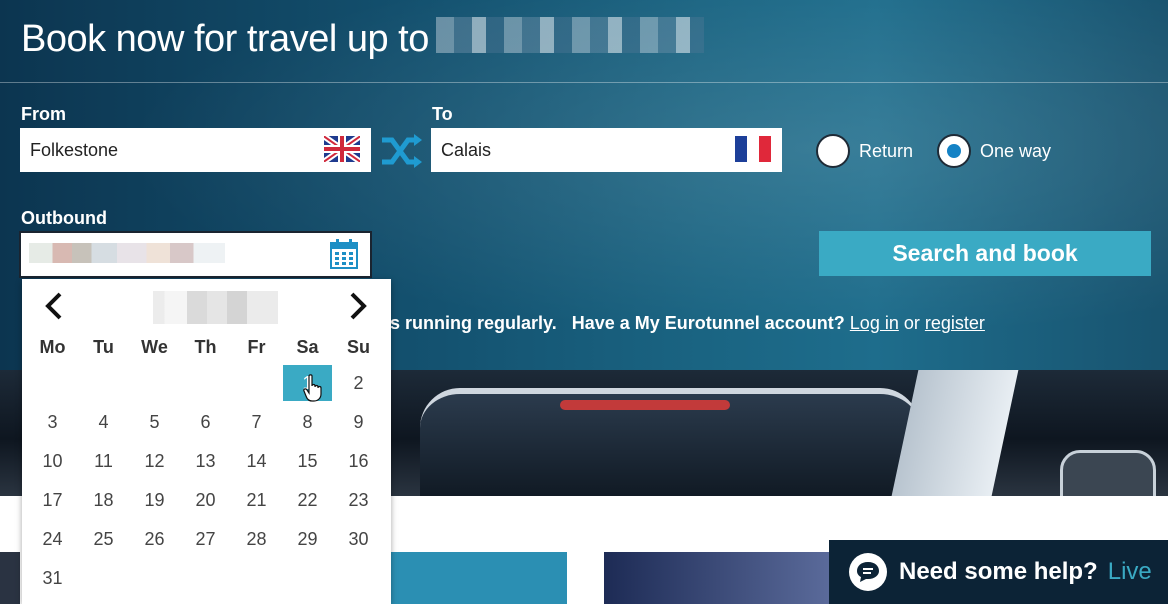  I want to click on page-title: Book now for travel up to, so click(225, 39).